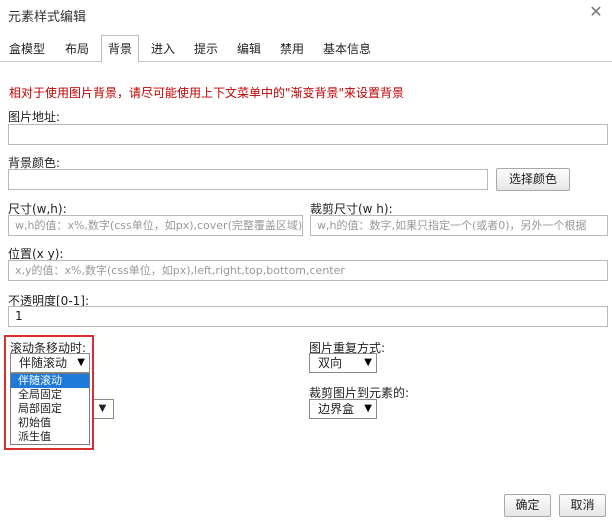 This screenshot has height=520, width=612. I want to click on tab-box-model: 盒模型, so click(27, 49).